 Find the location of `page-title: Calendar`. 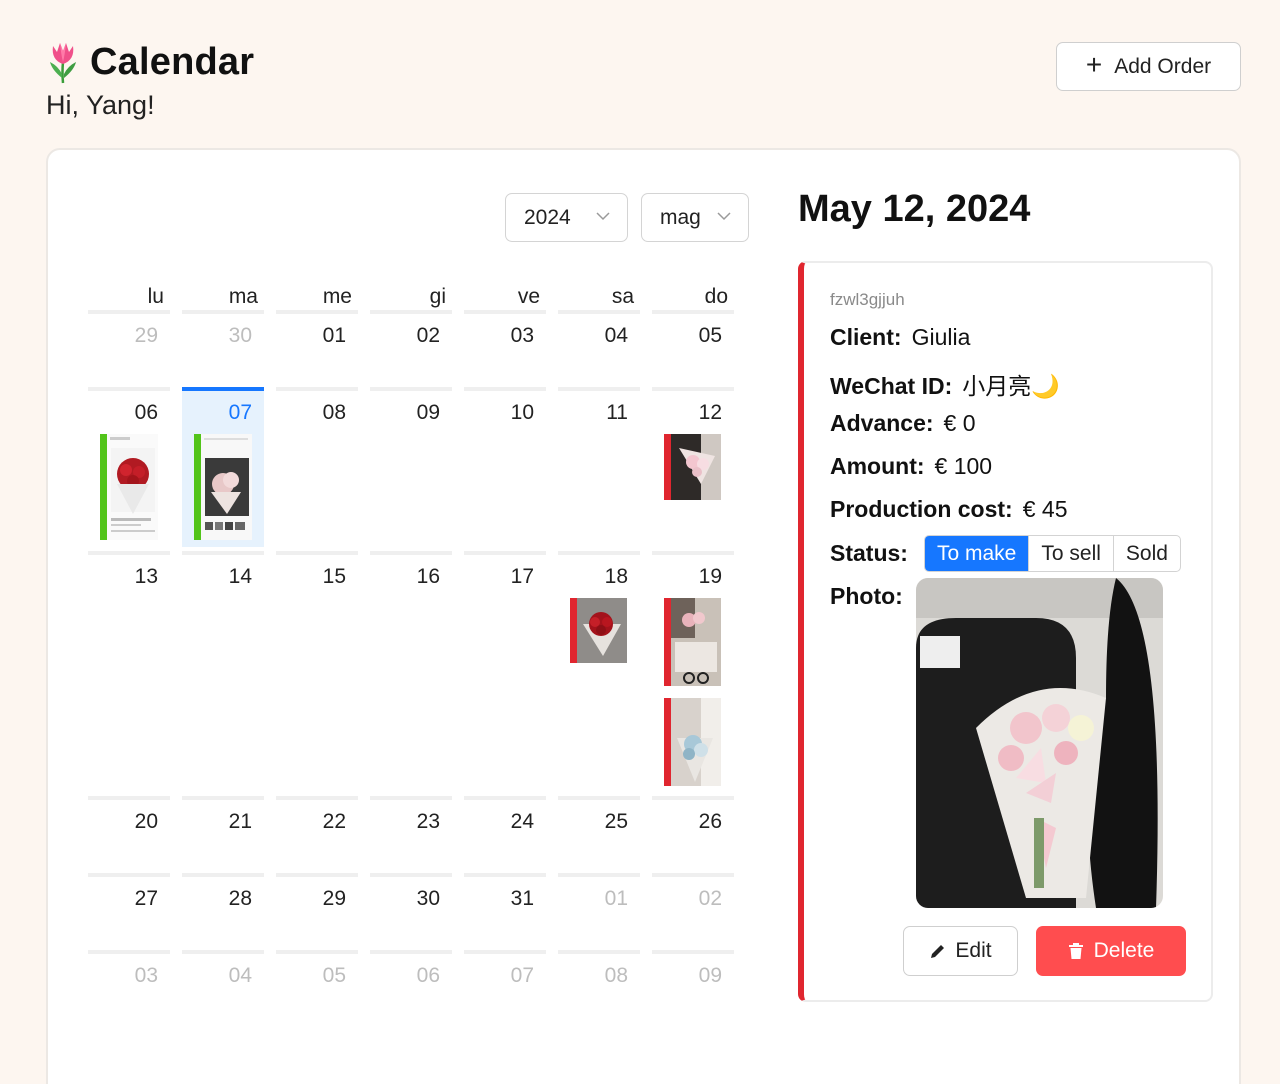

page-title: Calendar is located at coordinates (172, 61).